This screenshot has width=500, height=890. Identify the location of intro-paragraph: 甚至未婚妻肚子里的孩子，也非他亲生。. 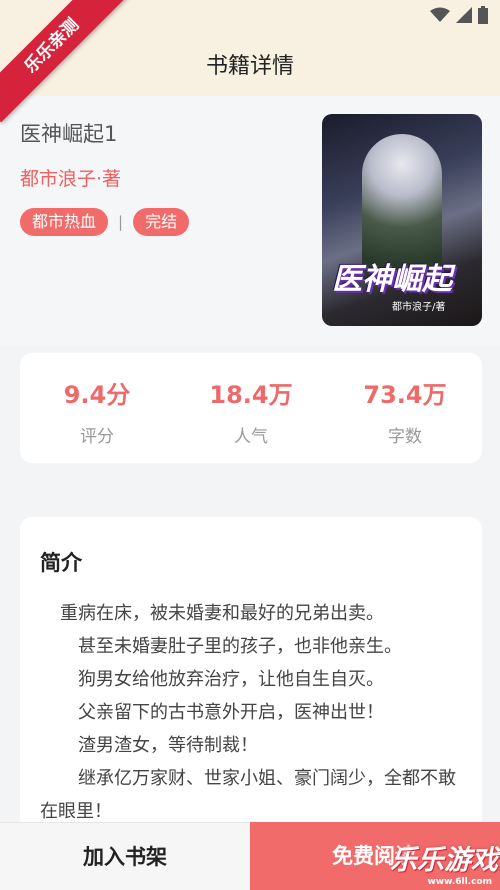
(240, 646).